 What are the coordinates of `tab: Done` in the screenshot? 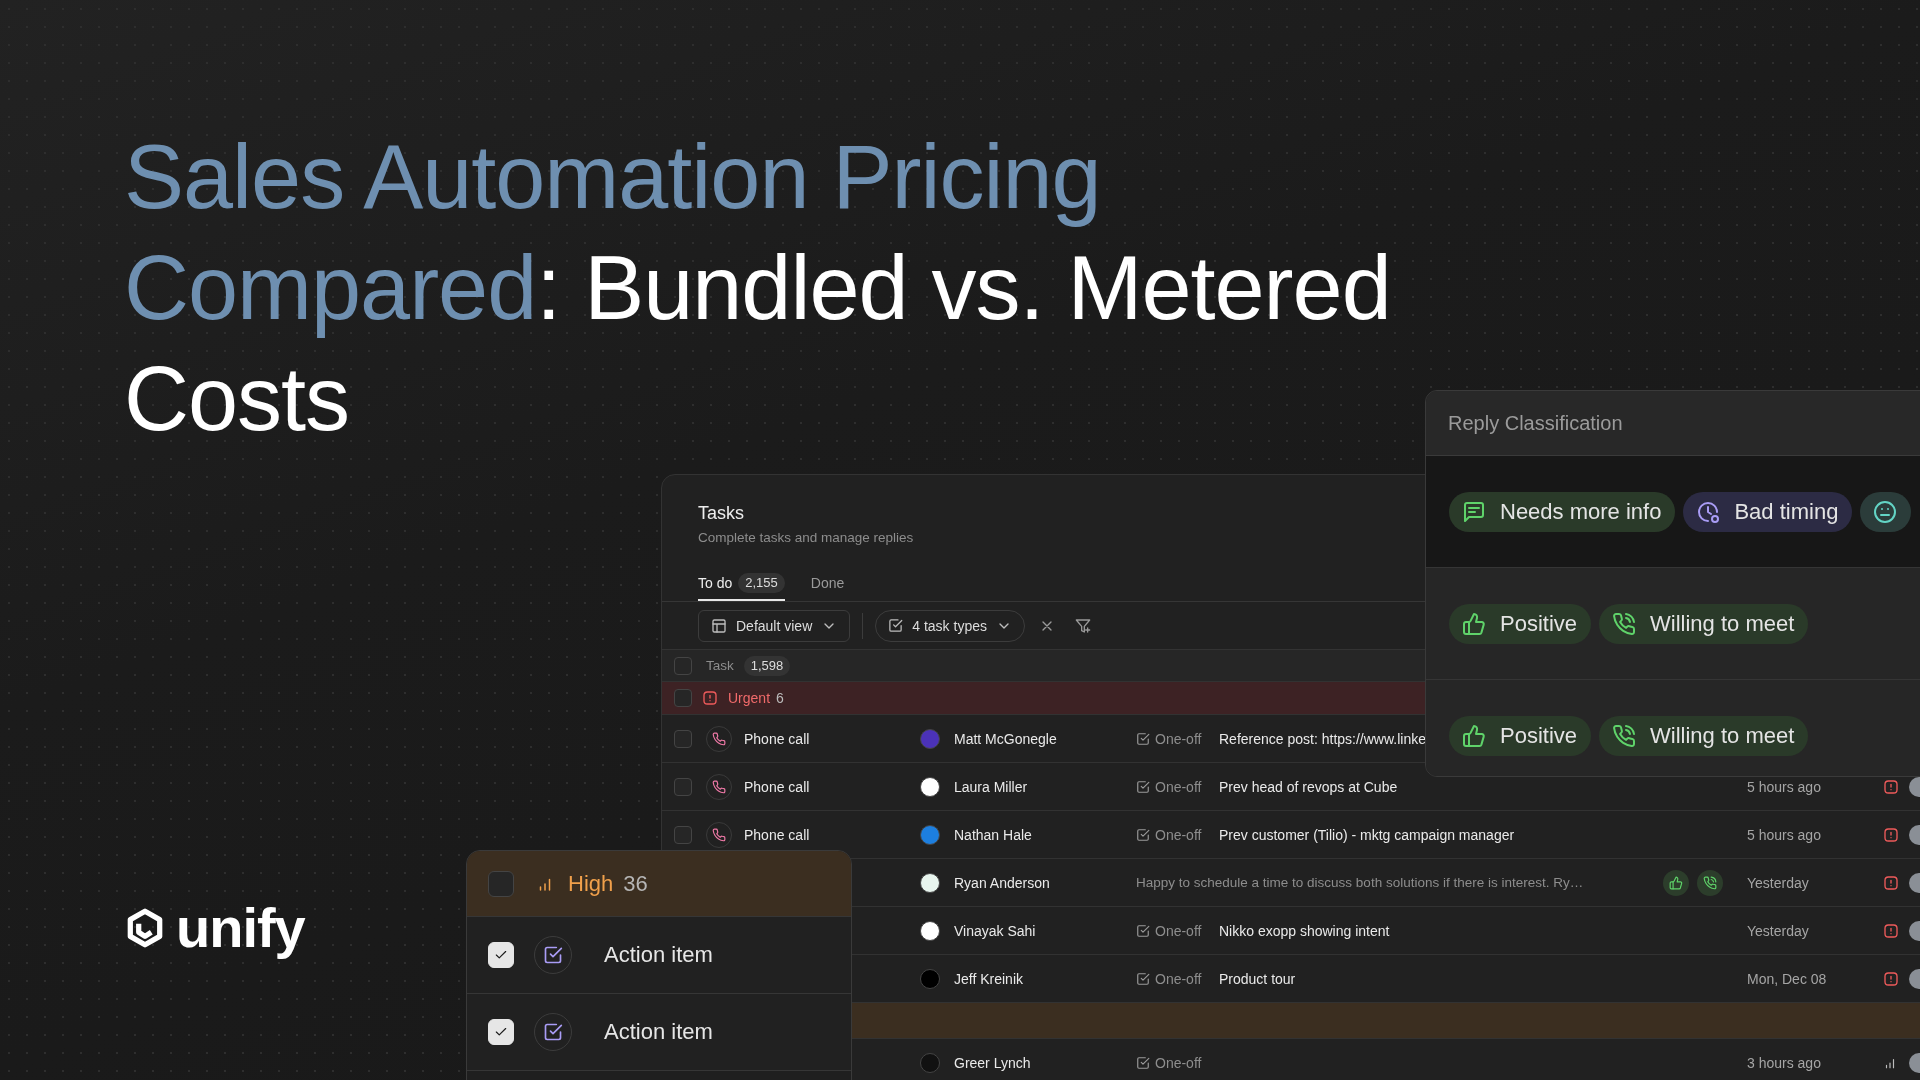 It's located at (827, 584).